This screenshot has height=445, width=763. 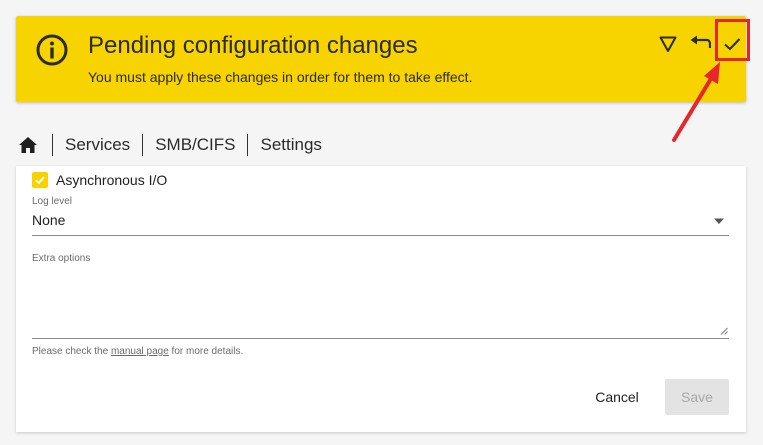 I want to click on apply-changes-button, so click(x=732, y=44).